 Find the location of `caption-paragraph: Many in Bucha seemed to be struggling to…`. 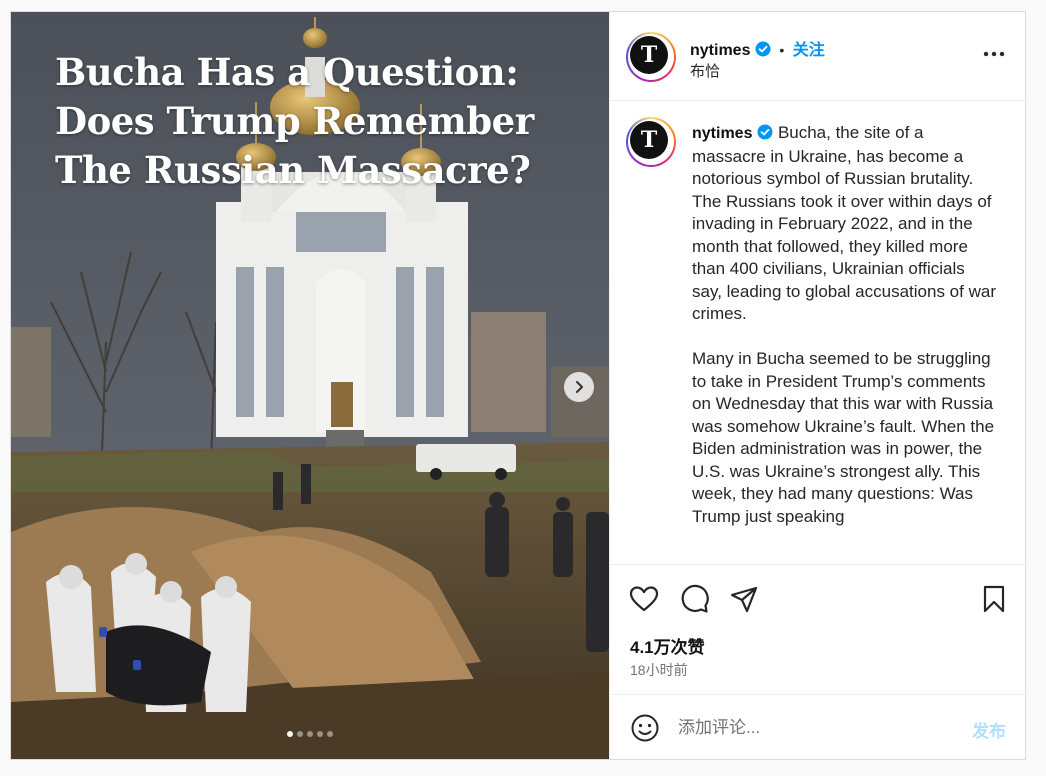

caption-paragraph: Many in Bucha seemed to be struggling to… is located at coordinates (843, 437).